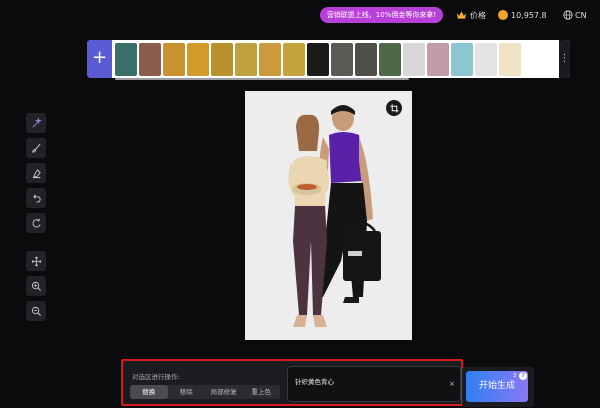  What do you see at coordinates (36, 123) in the screenshot?
I see `magic-select-icon` at bounding box center [36, 123].